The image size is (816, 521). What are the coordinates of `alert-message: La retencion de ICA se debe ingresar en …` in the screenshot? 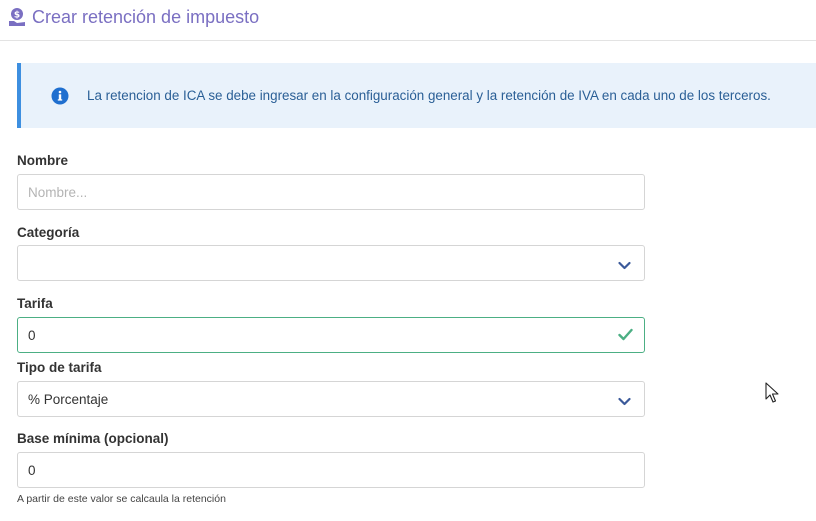 It's located at (429, 95).